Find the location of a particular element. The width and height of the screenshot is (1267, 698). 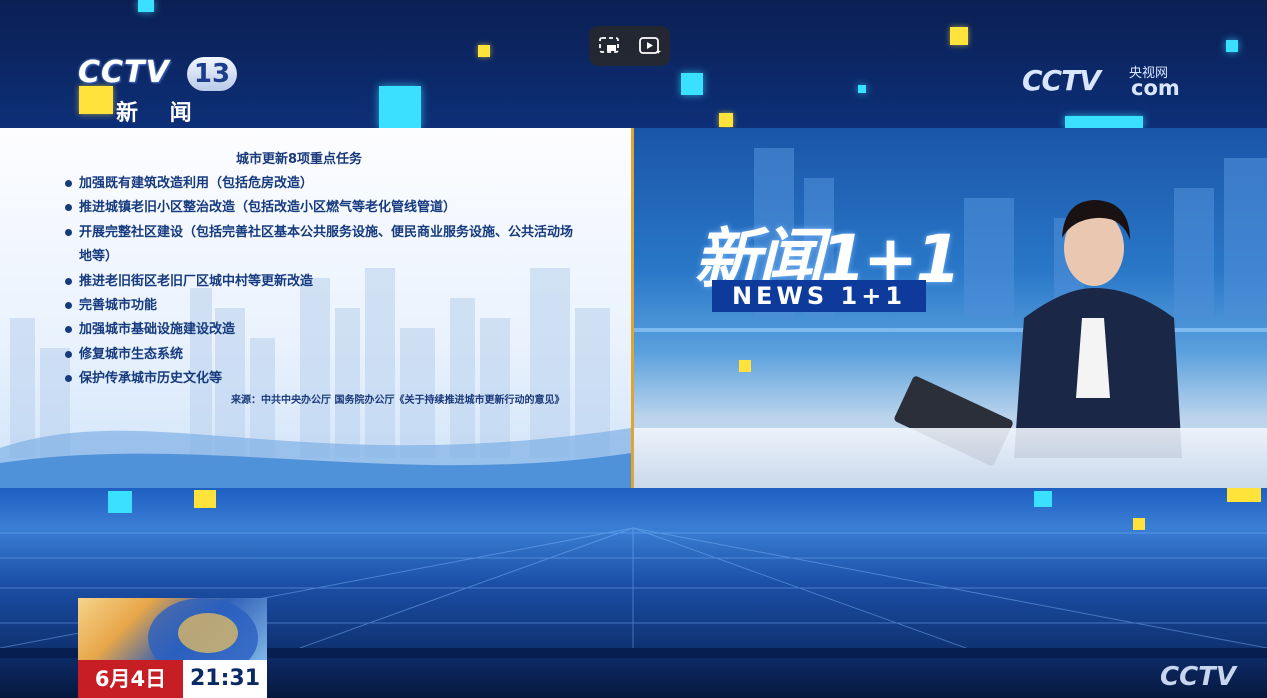

ai-play-icon is located at coordinates (650, 46).